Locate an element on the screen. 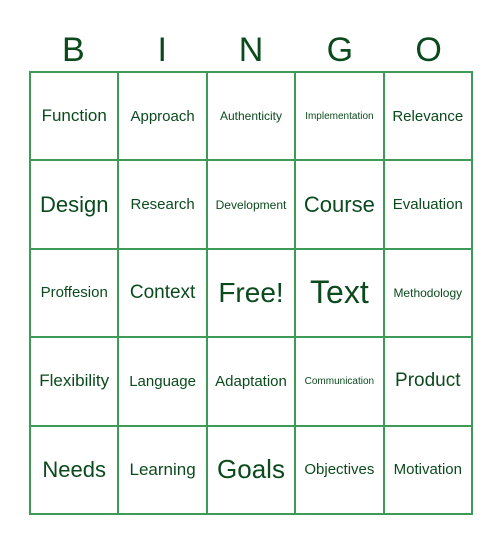 The width and height of the screenshot is (501, 544). bingo-cell: Evaluation is located at coordinates (427, 204).